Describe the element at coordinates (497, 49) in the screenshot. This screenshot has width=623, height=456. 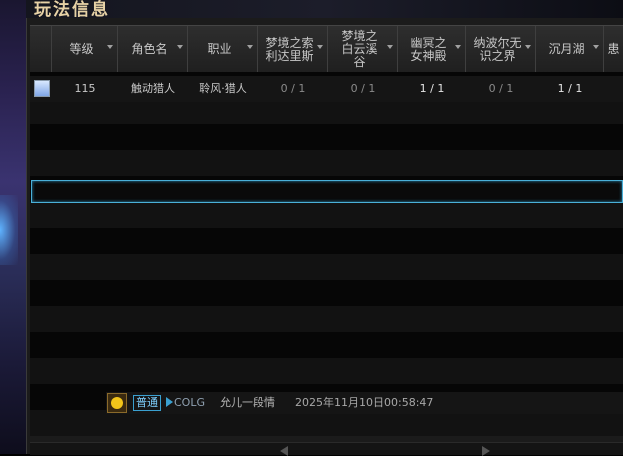
I see `column-label: 纳波尔无识之界` at that location.